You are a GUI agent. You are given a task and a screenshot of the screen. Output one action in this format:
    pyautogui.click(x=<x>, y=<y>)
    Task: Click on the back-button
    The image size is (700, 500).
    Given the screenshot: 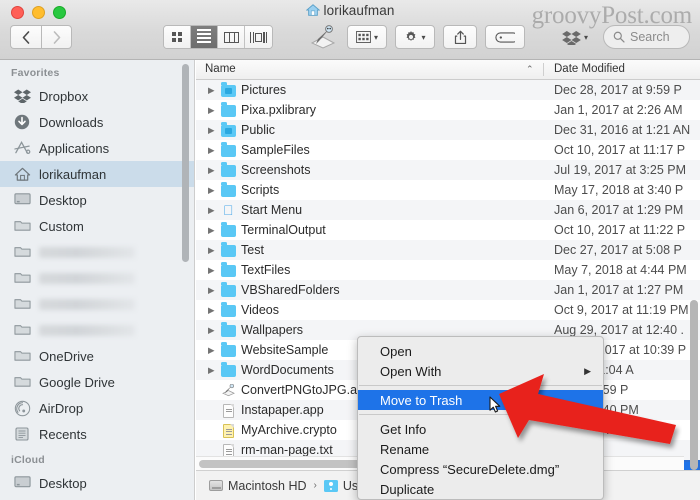 What is the action you would take?
    pyautogui.click(x=25, y=37)
    